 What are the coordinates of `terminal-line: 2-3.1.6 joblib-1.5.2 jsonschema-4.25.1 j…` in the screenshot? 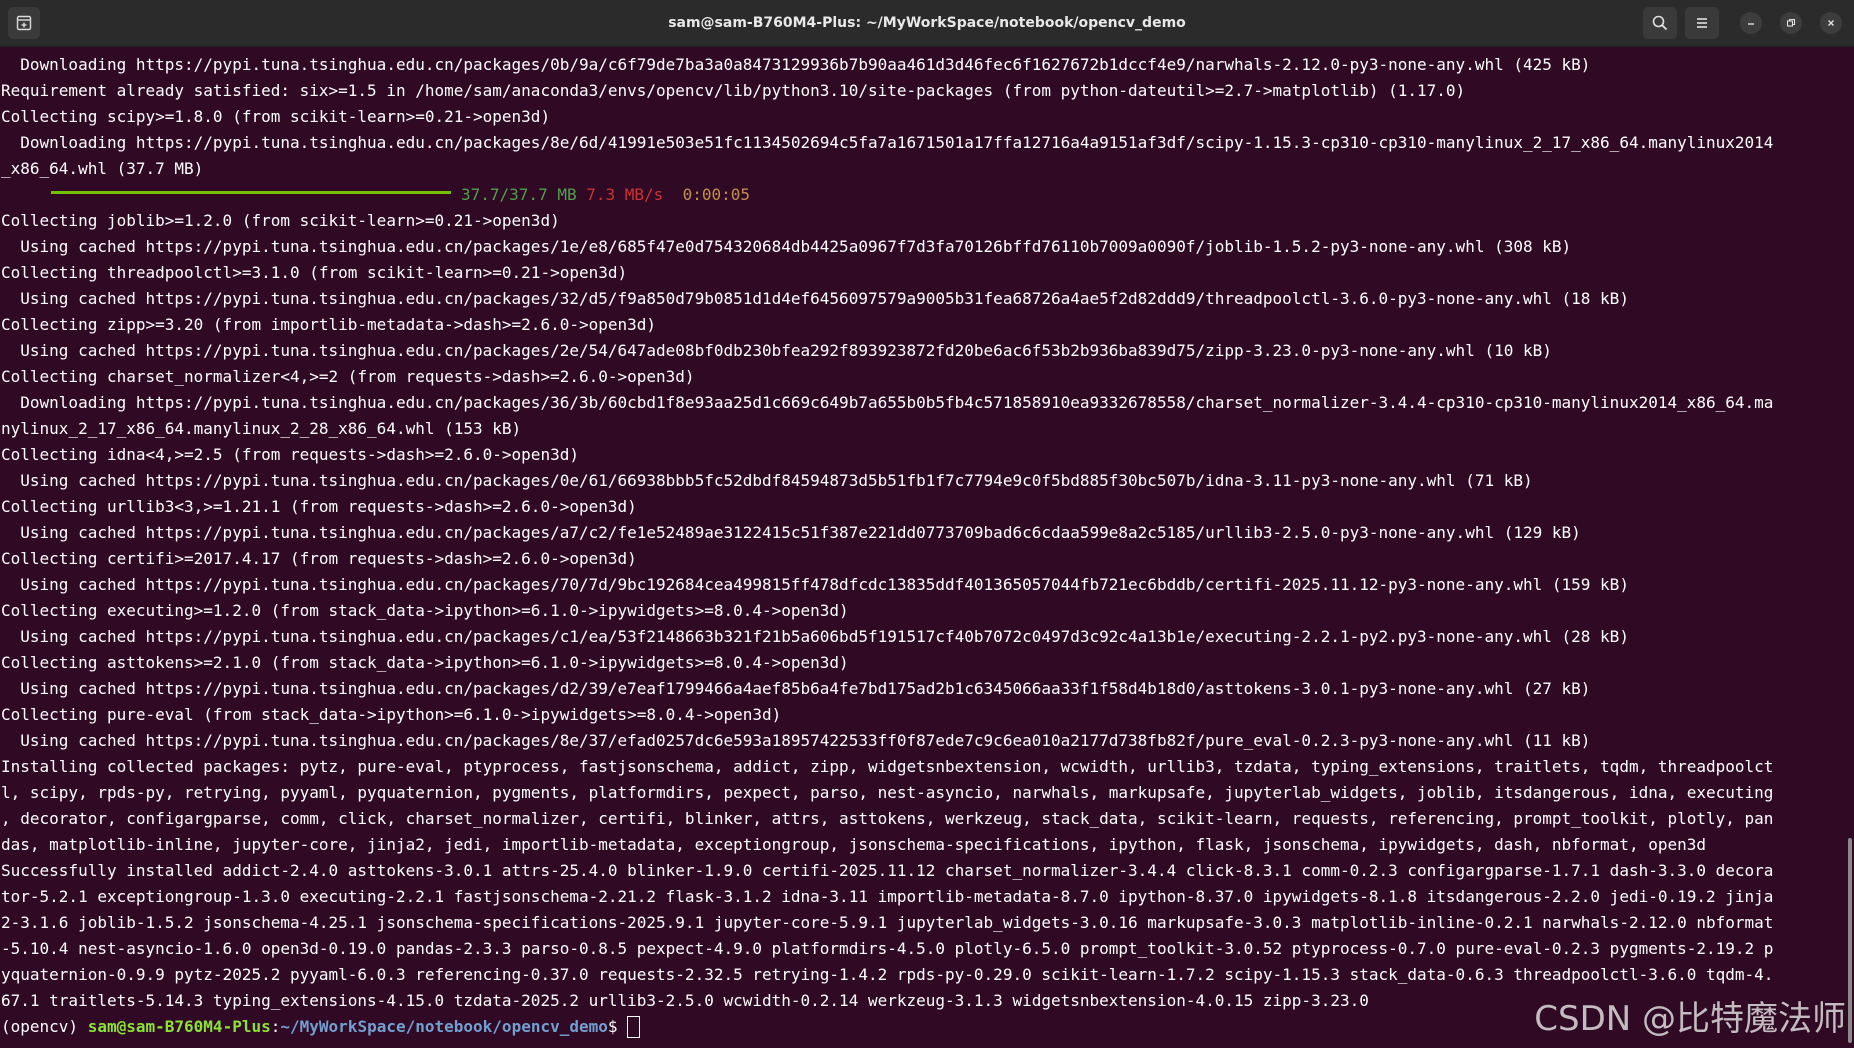 It's located at (887, 922).